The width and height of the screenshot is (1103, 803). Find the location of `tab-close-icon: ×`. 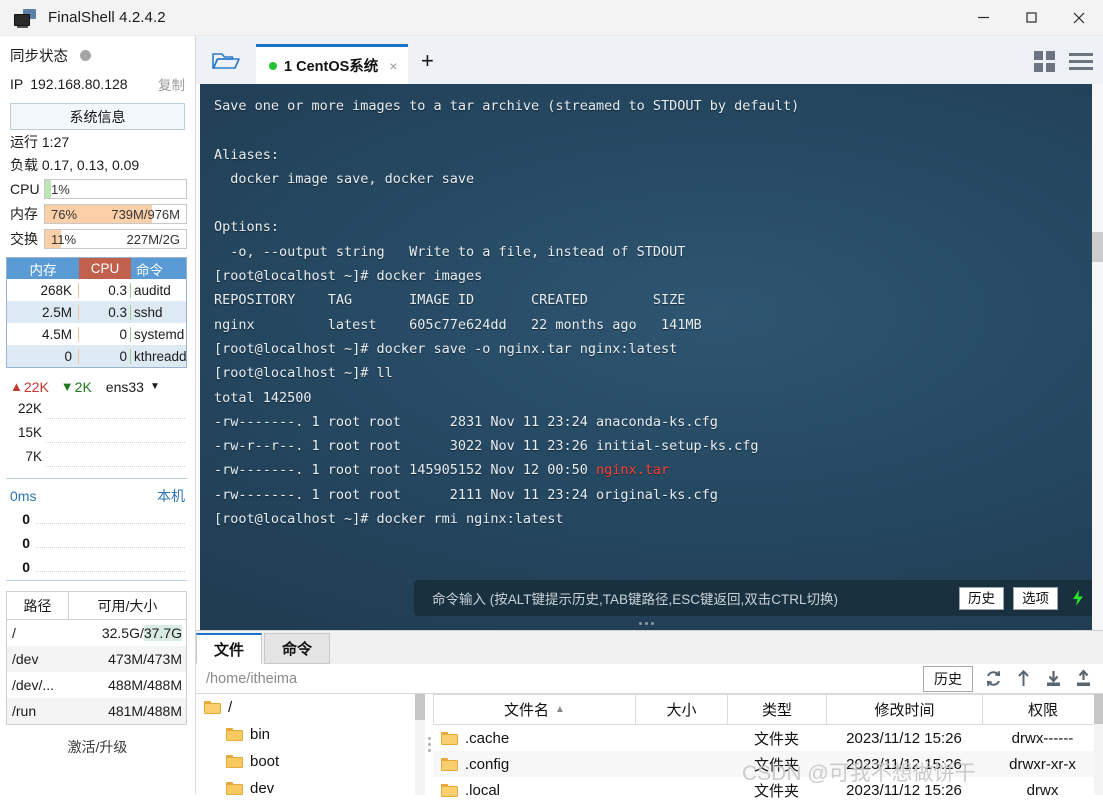

tab-close-icon: × is located at coordinates (393, 66).